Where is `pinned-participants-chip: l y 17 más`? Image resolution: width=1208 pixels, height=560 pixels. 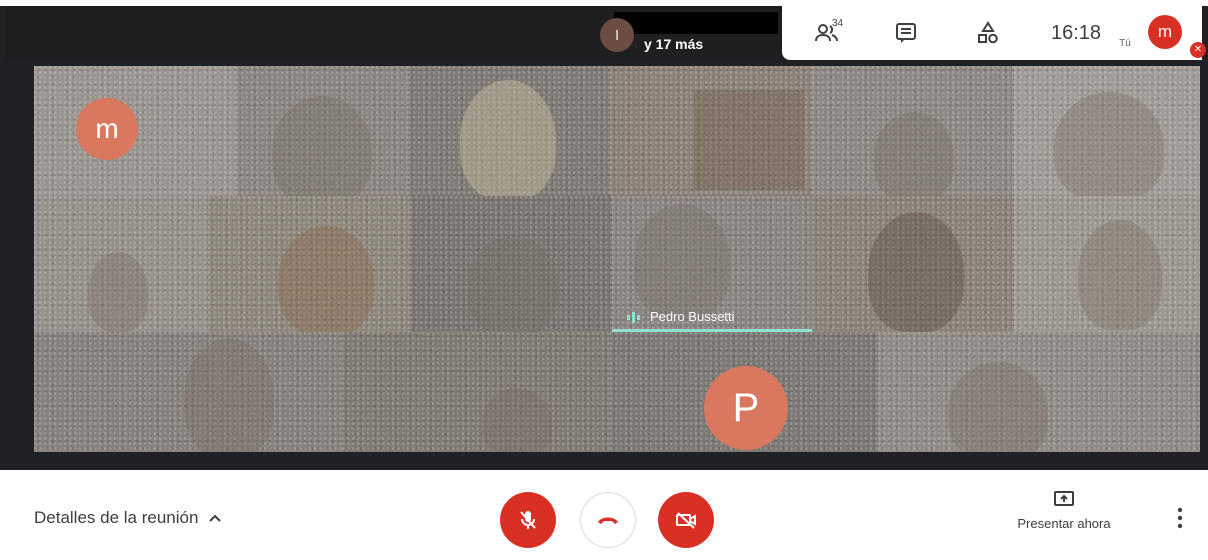 pinned-participants-chip: l y 17 más is located at coordinates (691, 33).